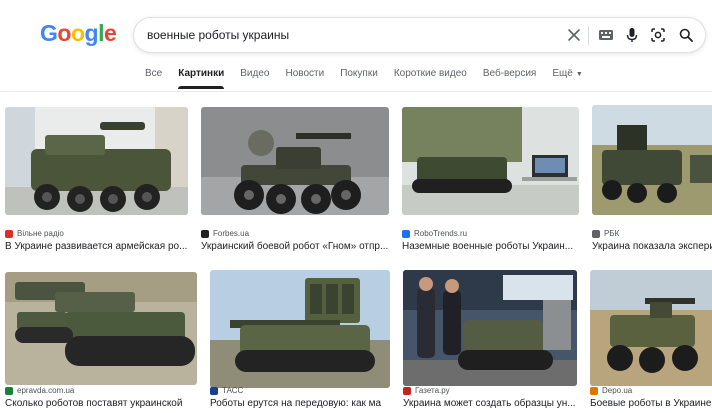  I want to click on result-title: Боевые роботы в Украине, so click(651, 403).